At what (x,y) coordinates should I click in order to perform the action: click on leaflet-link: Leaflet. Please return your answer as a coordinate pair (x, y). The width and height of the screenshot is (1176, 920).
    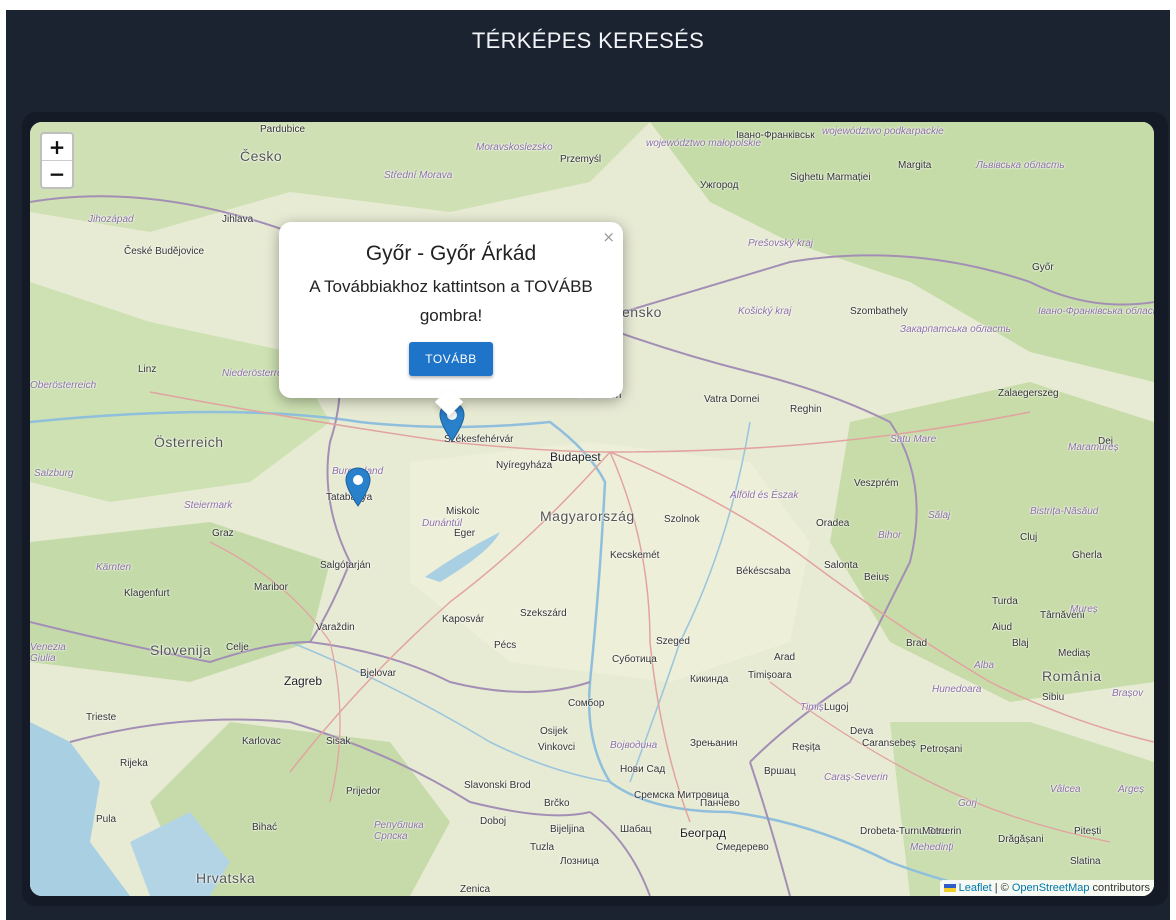
    Looking at the image, I should click on (975, 888).